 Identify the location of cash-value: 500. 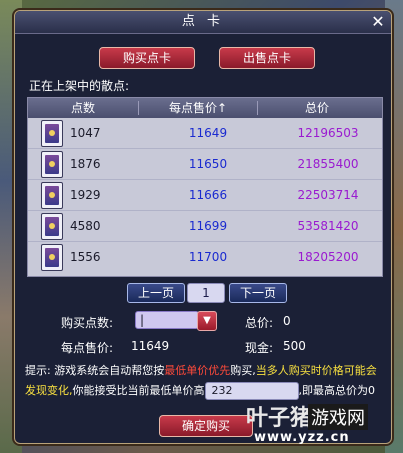
(294, 346).